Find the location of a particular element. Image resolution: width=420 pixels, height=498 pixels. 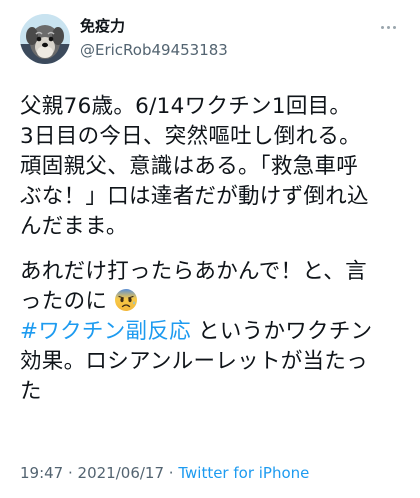

tweet-line: 頑固親父、意識はある。「救急車呼 is located at coordinates (189, 166).